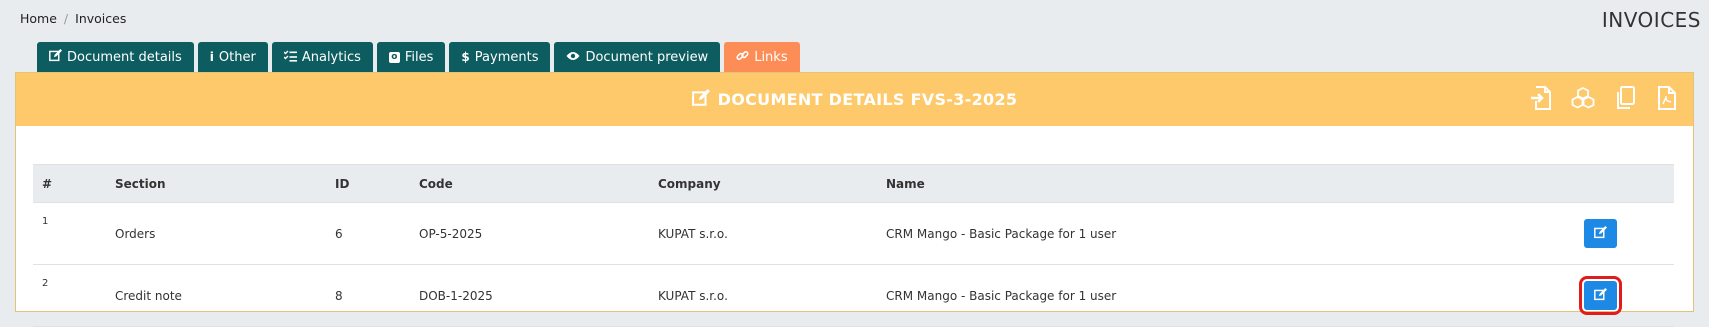 This screenshot has width=1709, height=327. Describe the element at coordinates (101, 18) in the screenshot. I see `breadcrumb-current: Invoices` at that location.